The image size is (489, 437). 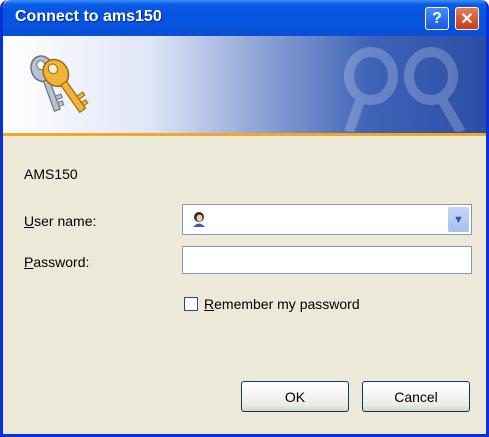 I want to click on keys-icon, so click(x=59, y=84).